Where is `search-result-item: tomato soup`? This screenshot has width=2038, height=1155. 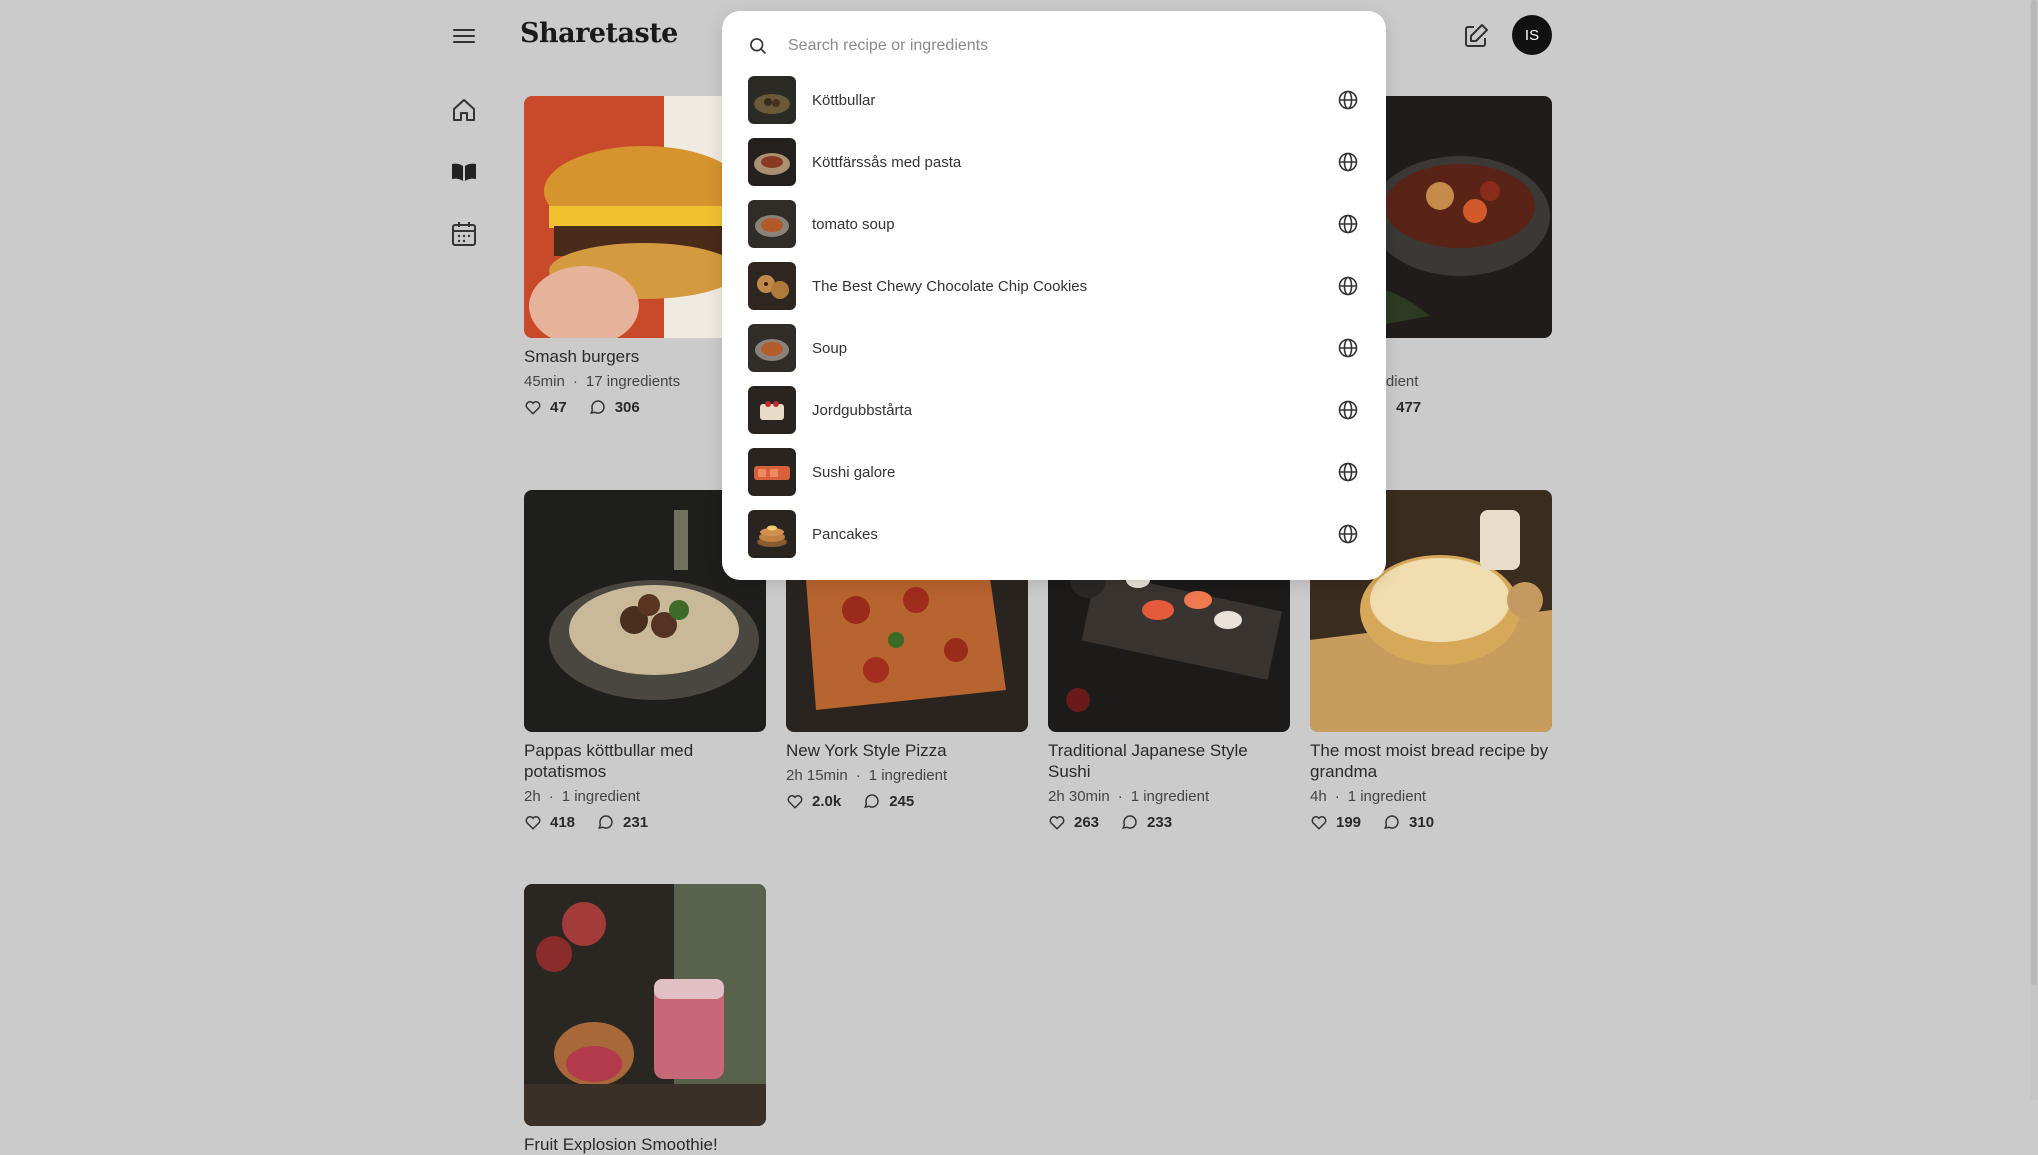 search-result-item: tomato soup is located at coordinates (1054, 224).